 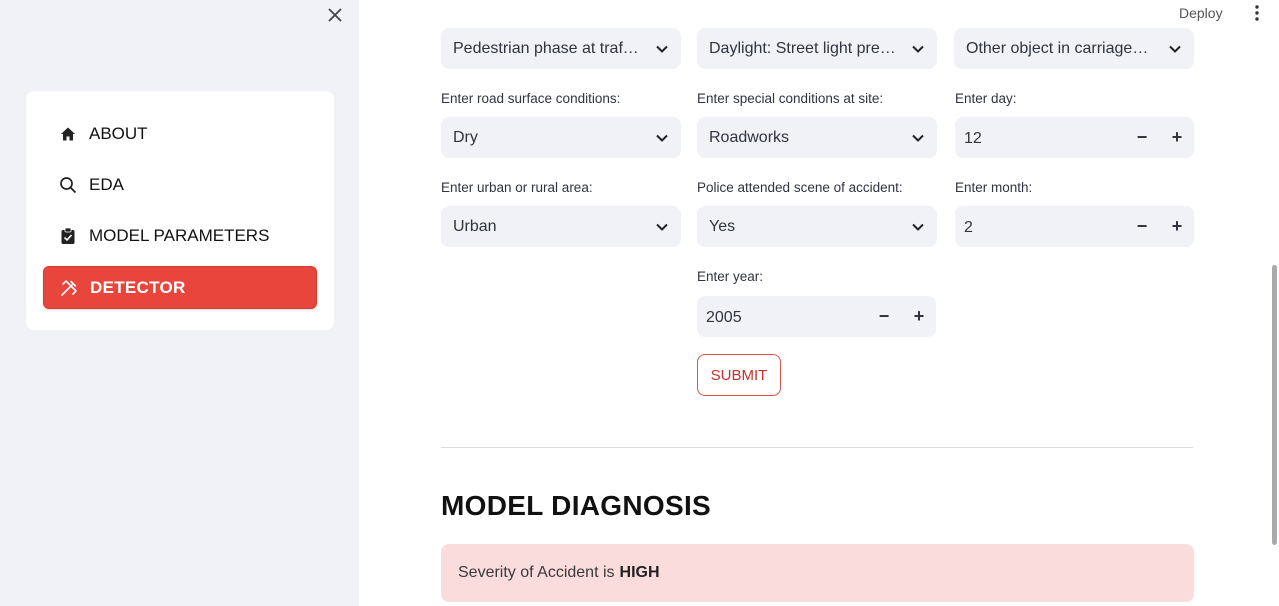 I want to click on nav-menu: ABOUT EDA MODEL PARAMETERS DETECTOR, so click(x=180, y=210).